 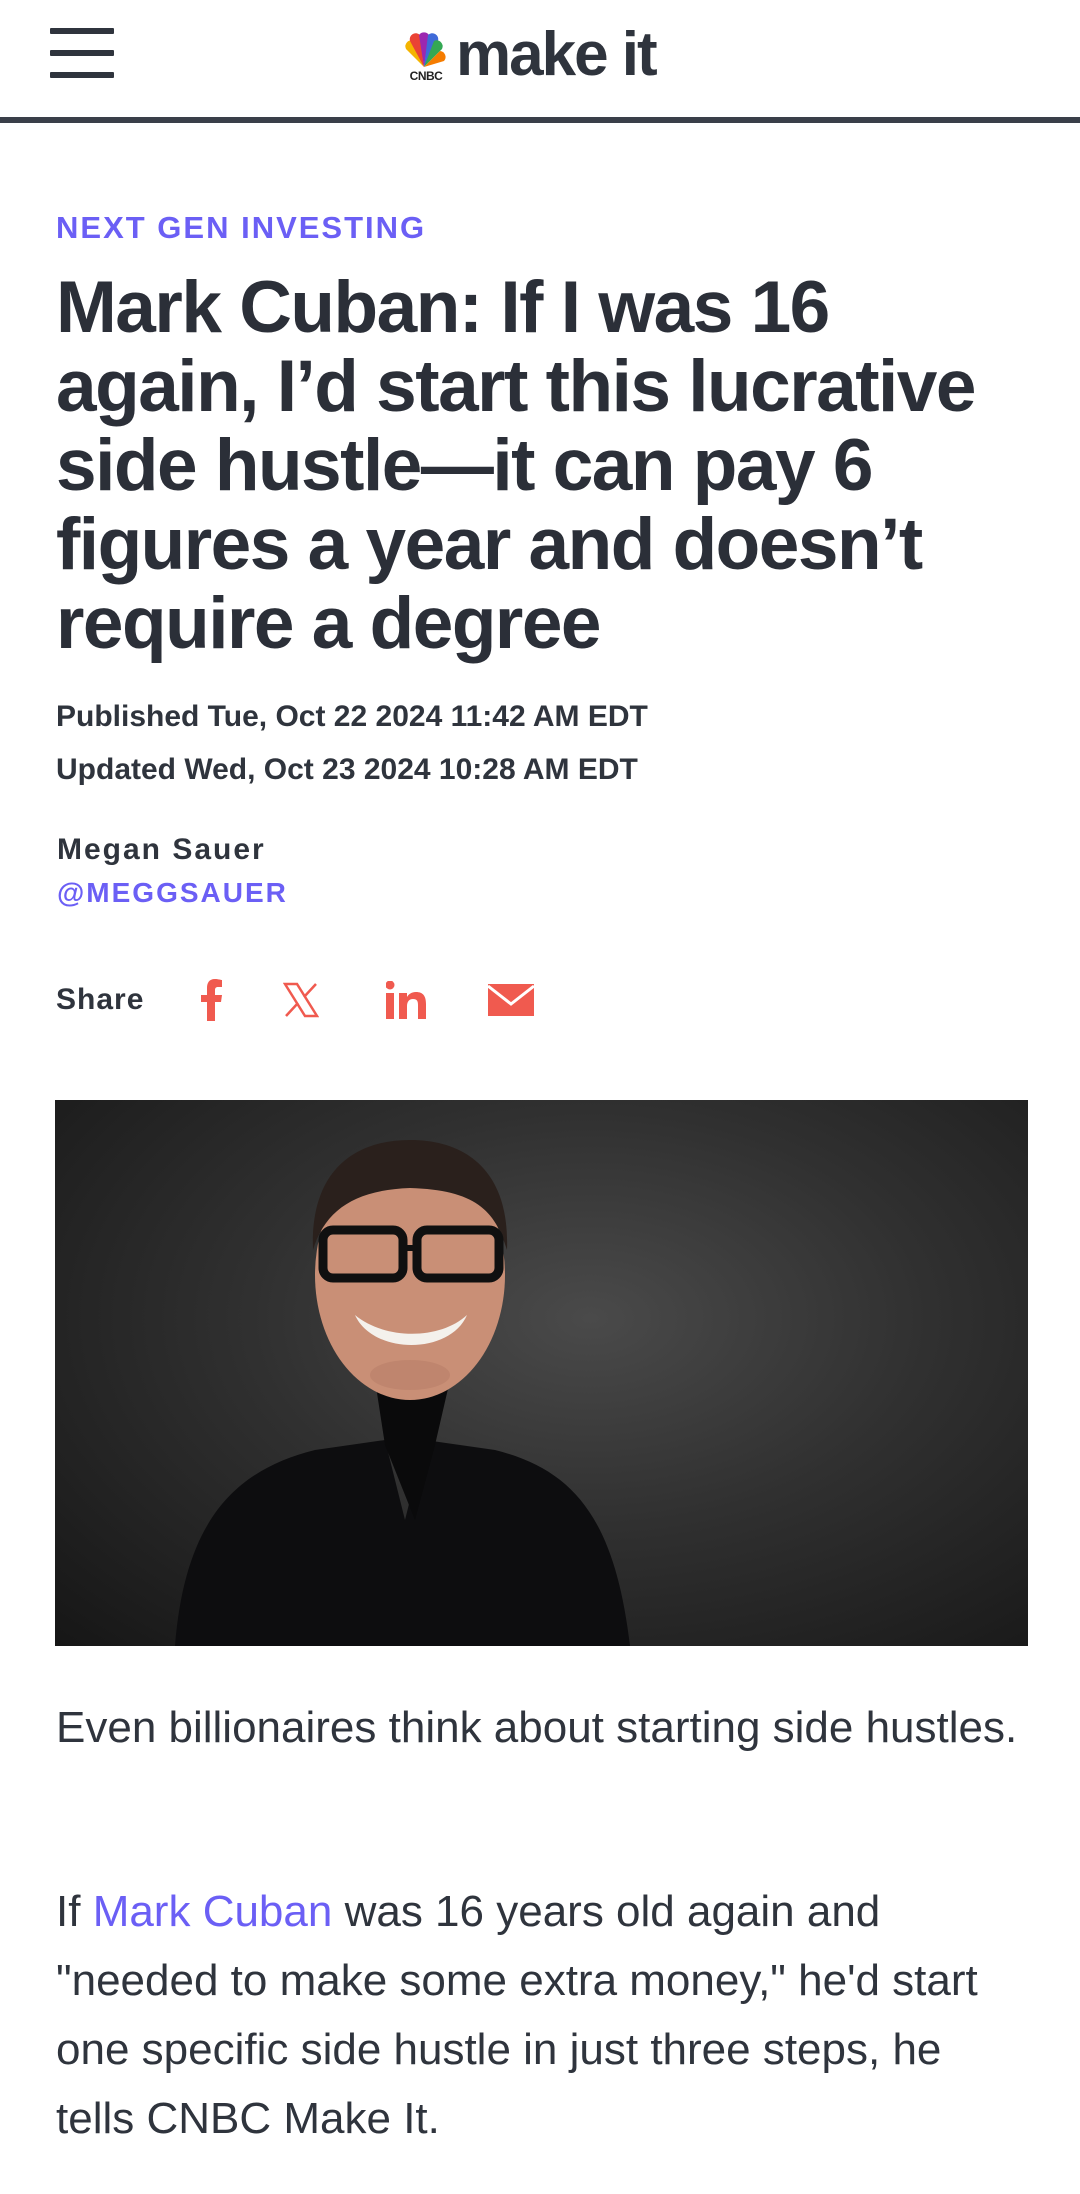 I want to click on mark-cuban-link: Mark Cuban, so click(x=213, y=1911).